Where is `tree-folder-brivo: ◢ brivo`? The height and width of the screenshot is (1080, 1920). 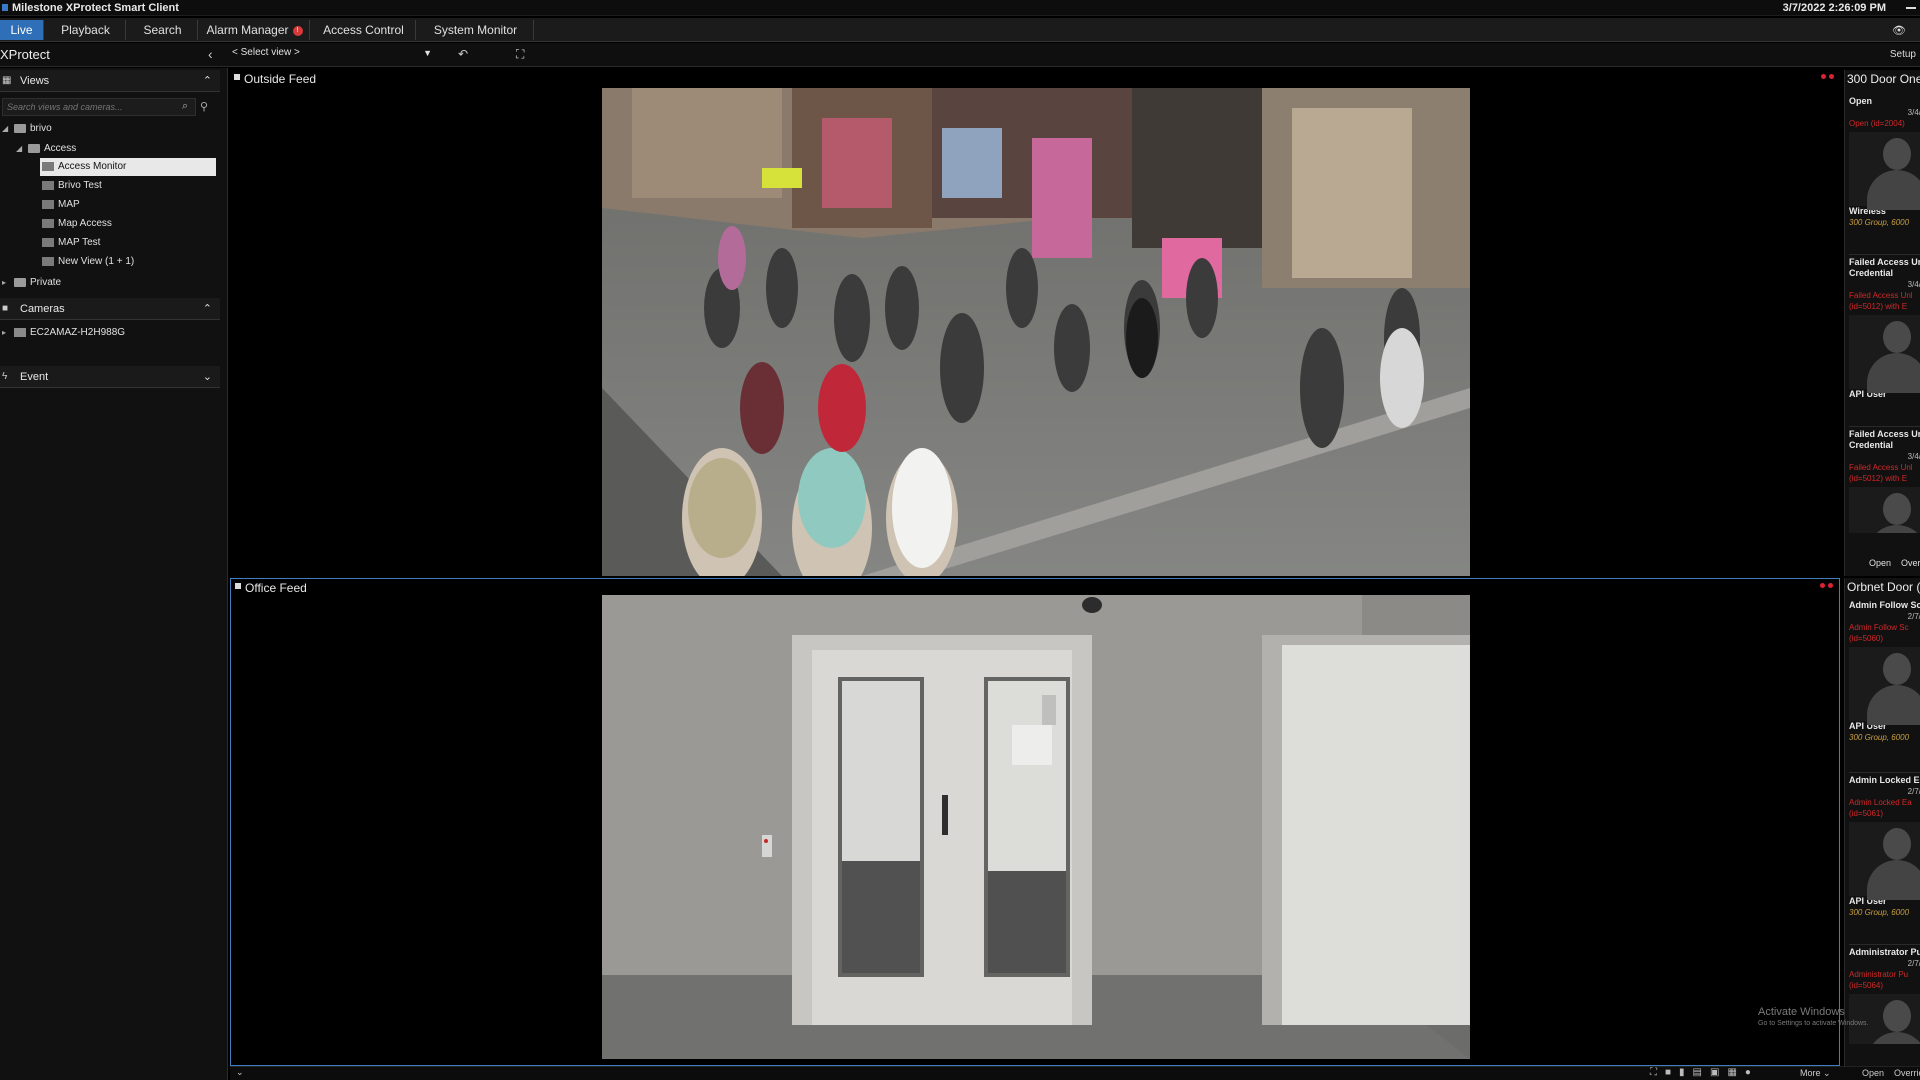
tree-folder-brivo: ◢ brivo is located at coordinates (27, 129).